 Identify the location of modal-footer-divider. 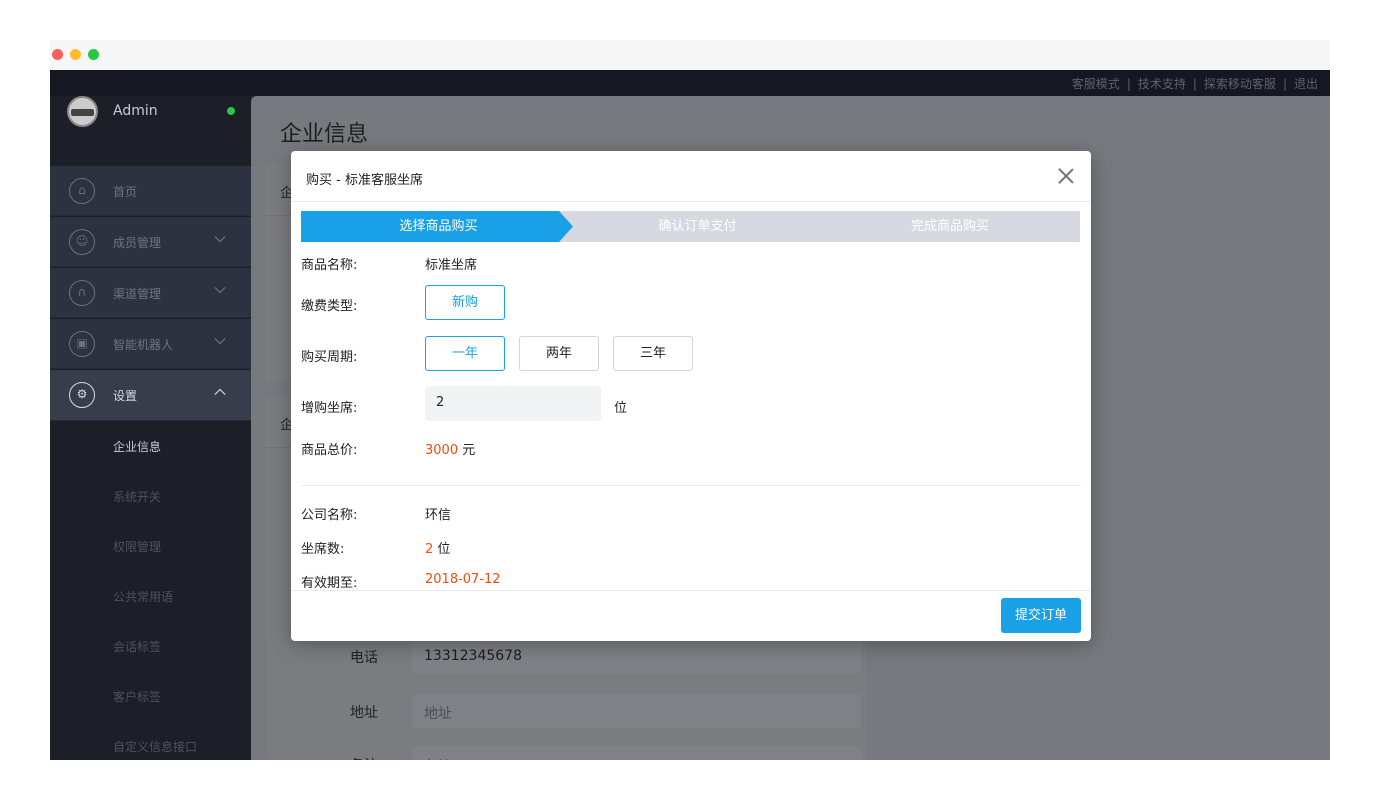
(691, 590).